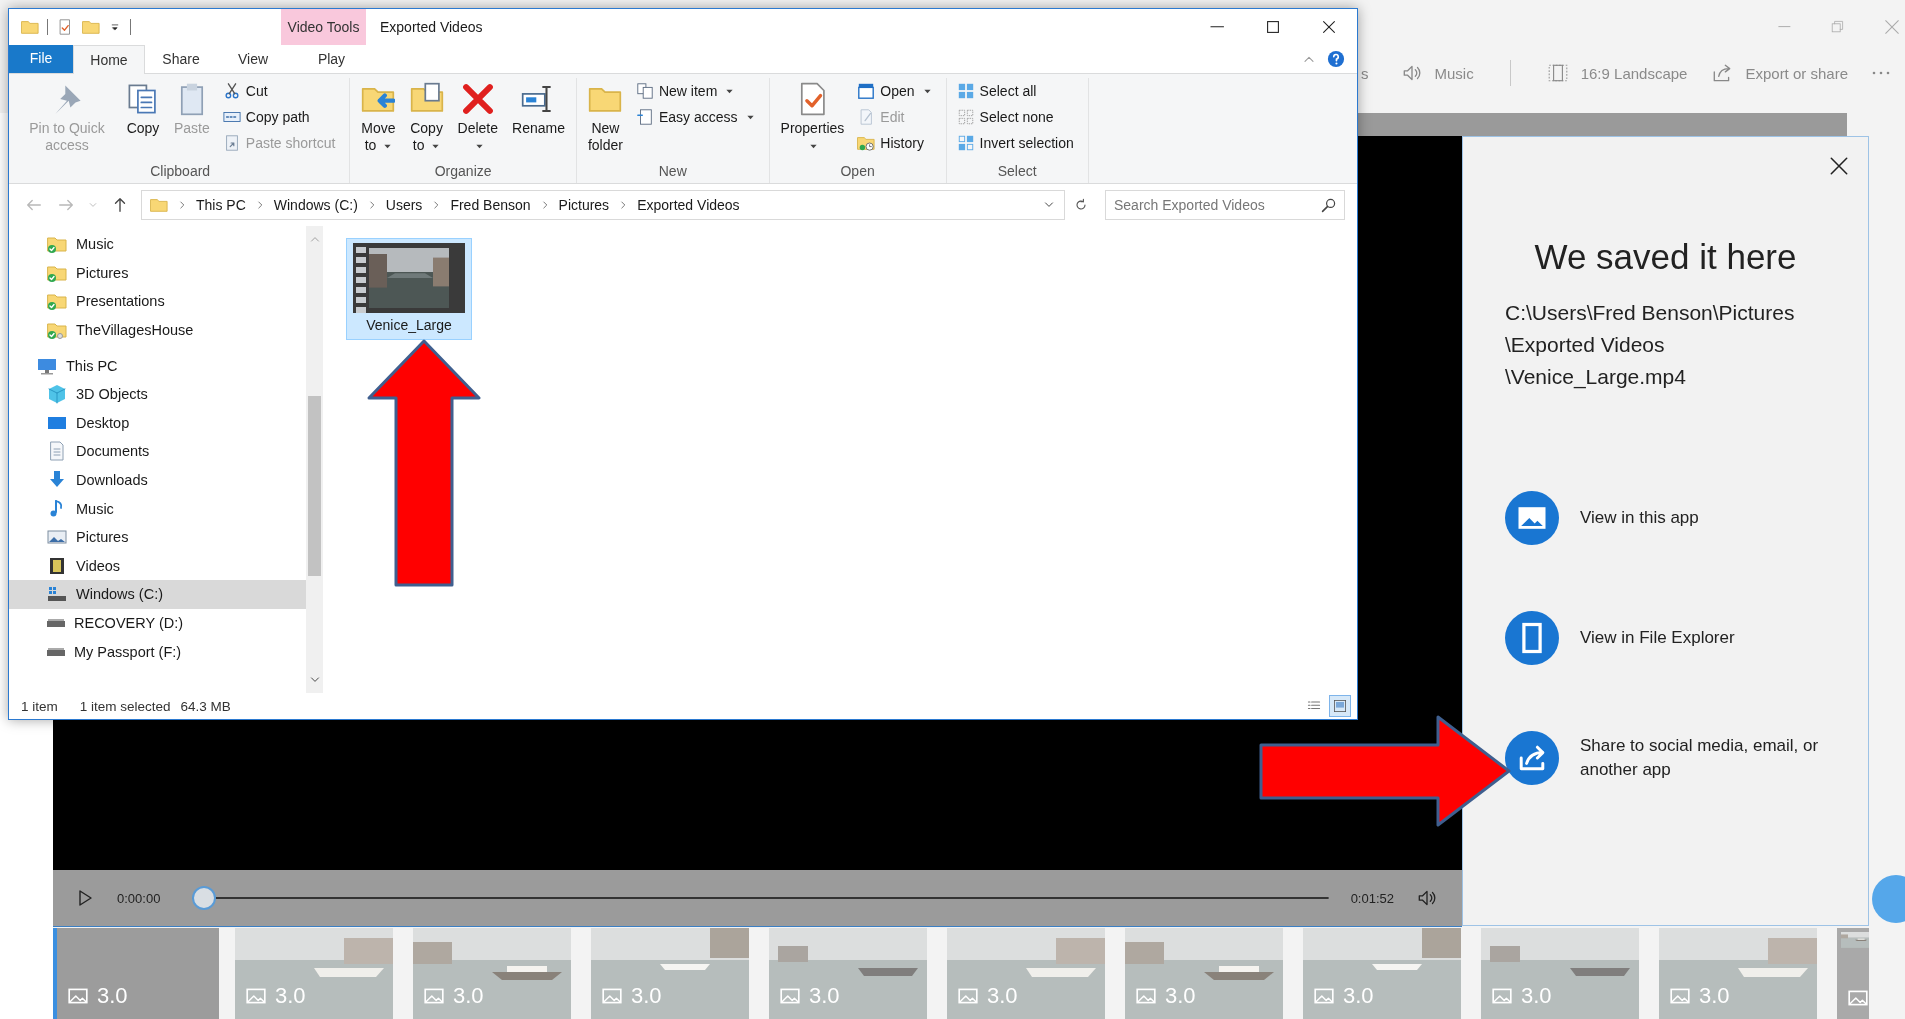  Describe the element at coordinates (143, 120) in the screenshot. I see `ribbon-button: Copy` at that location.